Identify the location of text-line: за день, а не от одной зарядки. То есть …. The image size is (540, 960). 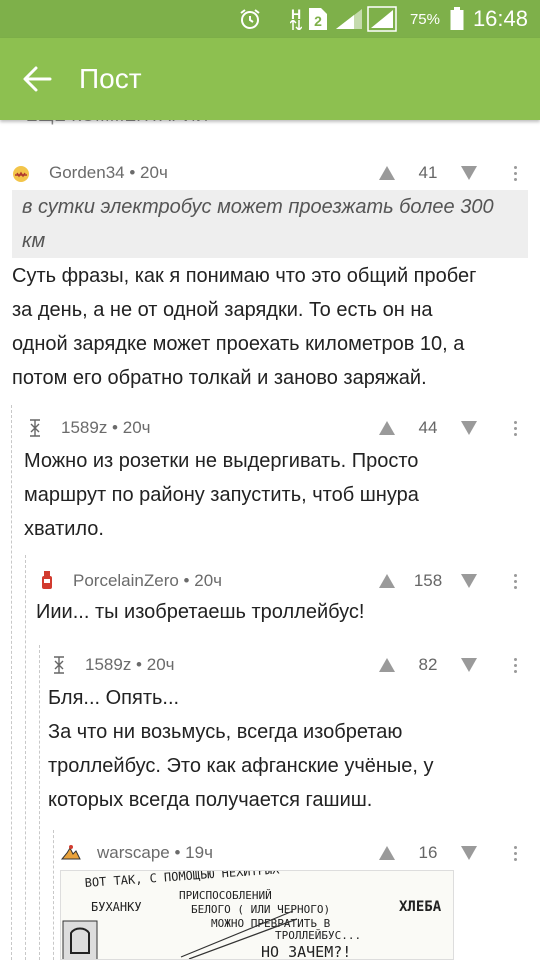
(222, 310).